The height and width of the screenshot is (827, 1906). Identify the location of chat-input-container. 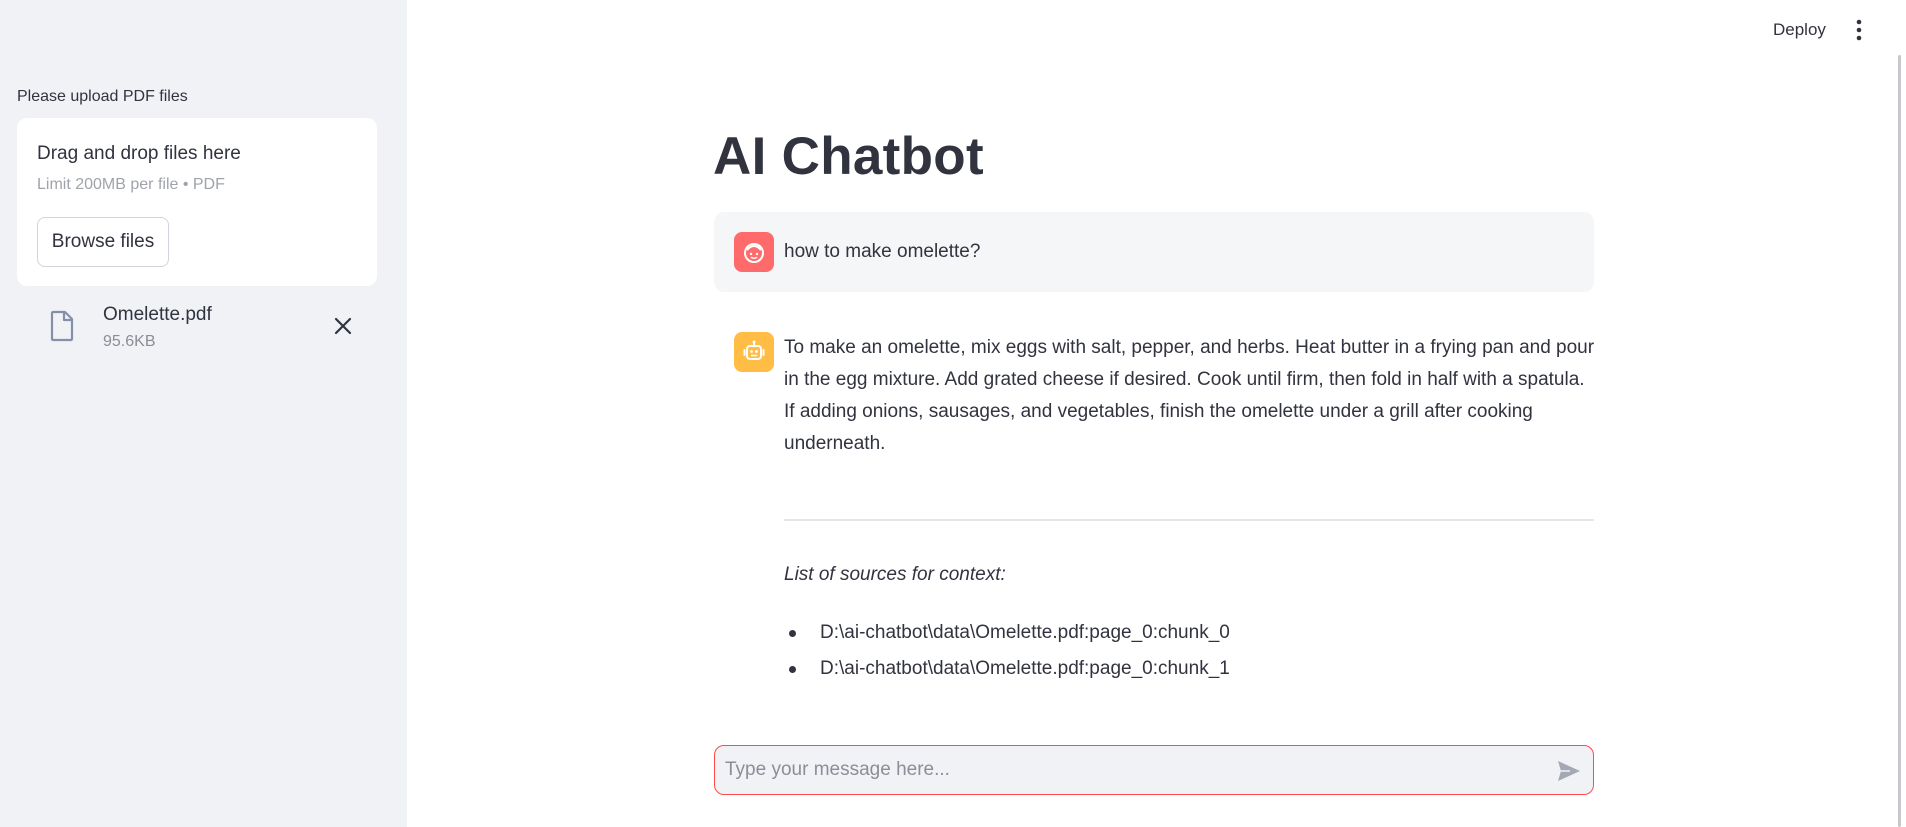
(1154, 770).